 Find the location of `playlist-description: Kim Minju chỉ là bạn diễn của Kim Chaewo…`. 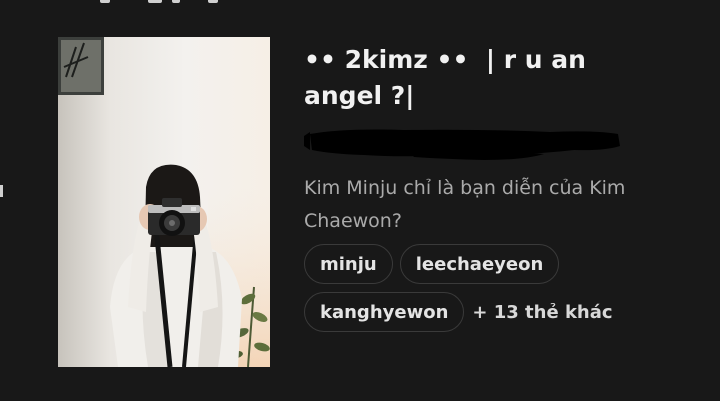

playlist-description: Kim Minju chỉ là bạn diễn của Kim Chaewo… is located at coordinates (465, 204).